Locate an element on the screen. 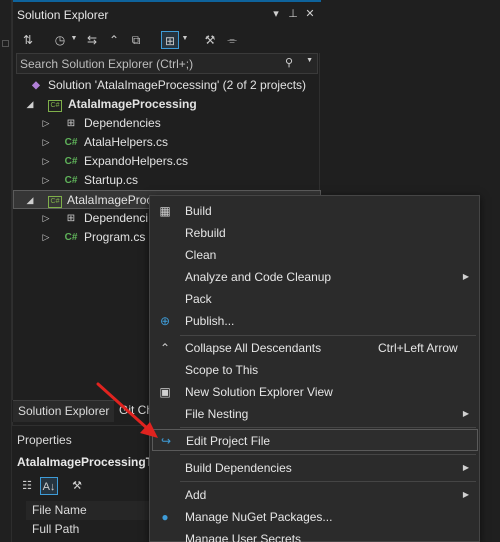  history-icon: ◷ is located at coordinates (60, 40).